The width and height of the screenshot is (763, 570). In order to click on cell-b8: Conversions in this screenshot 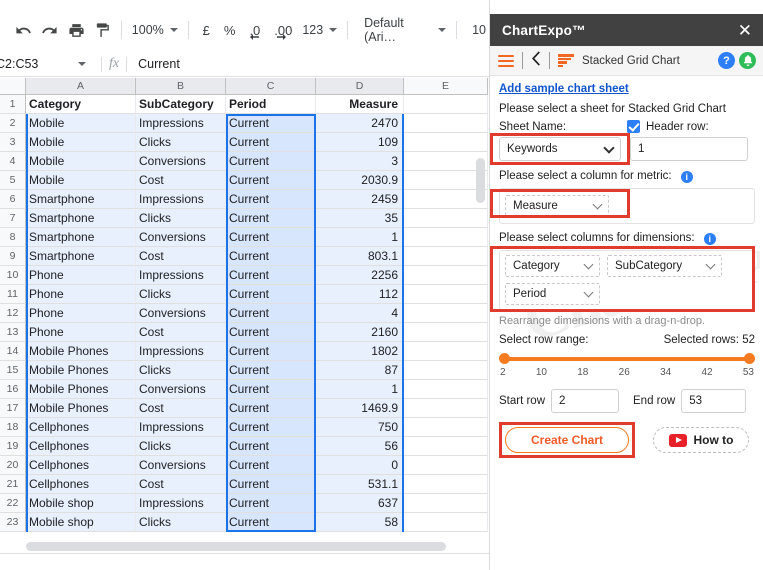, I will do `click(181, 237)`.